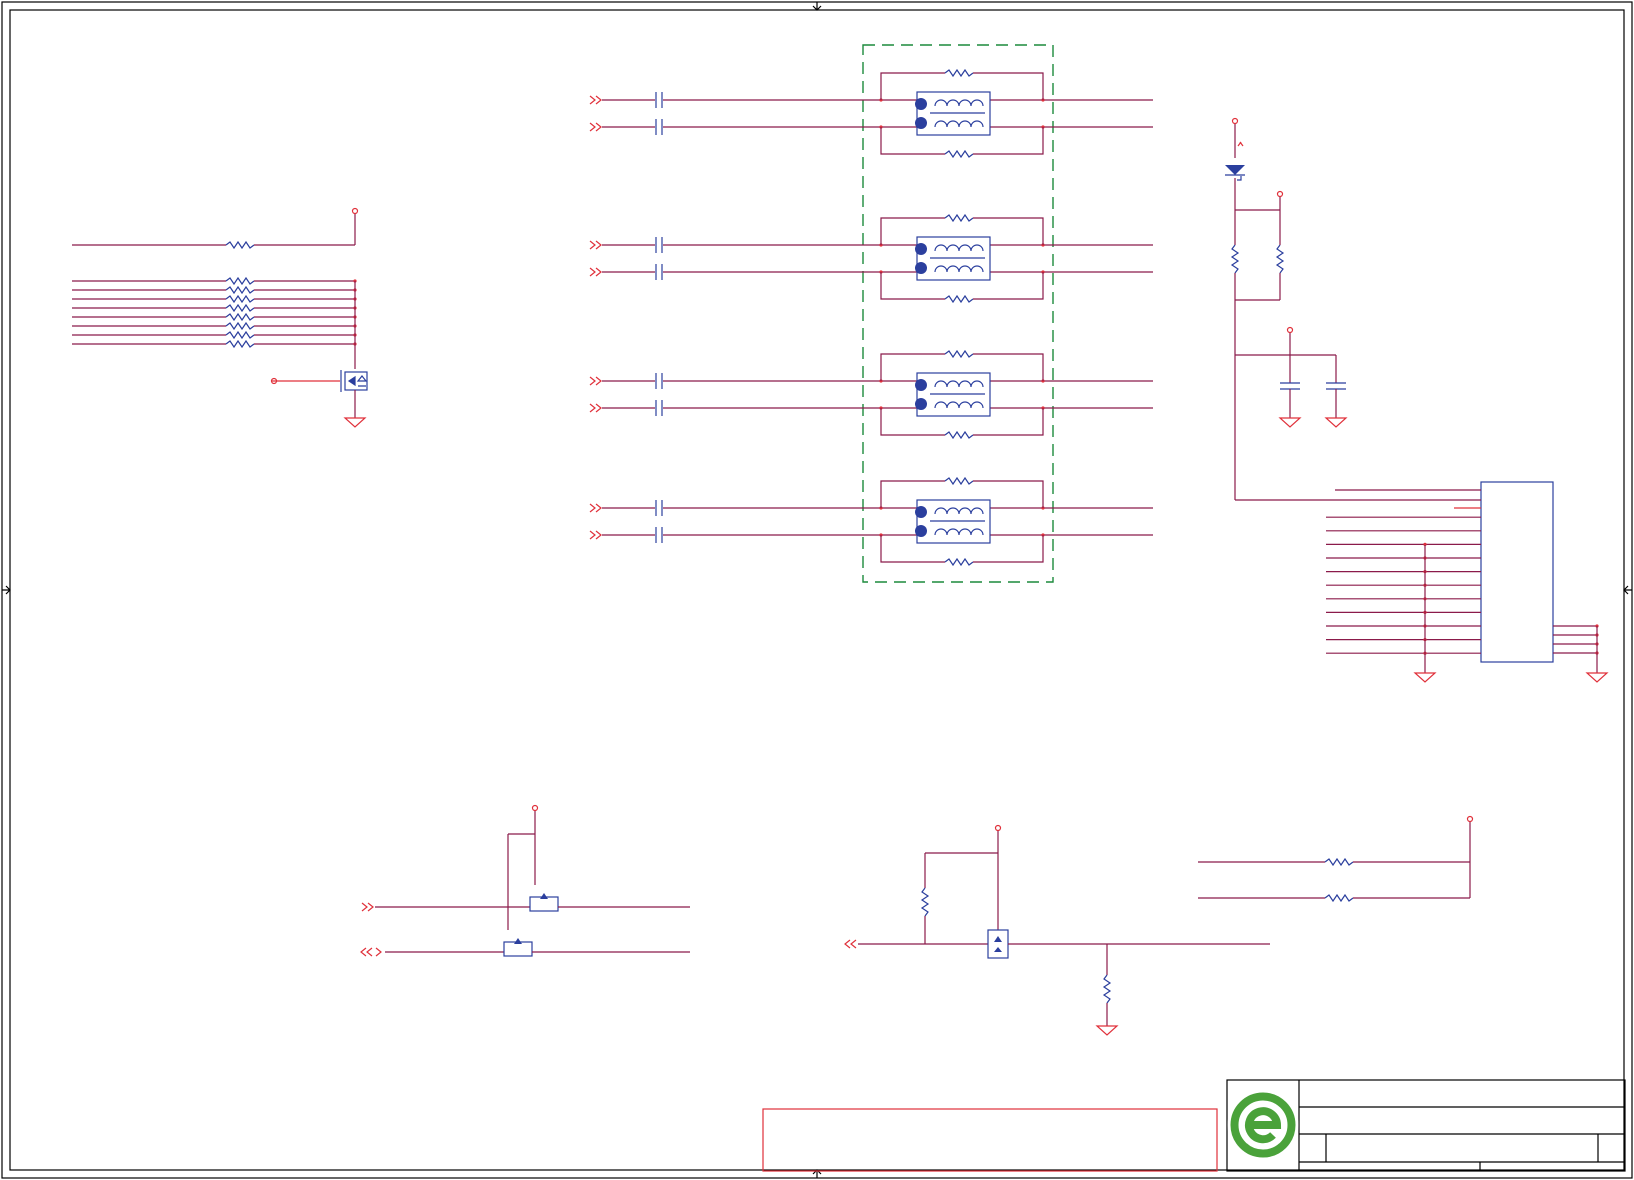 The height and width of the screenshot is (1180, 1634). What do you see at coordinates (1263, 1125) in the screenshot?
I see `green-e-logo-icon` at bounding box center [1263, 1125].